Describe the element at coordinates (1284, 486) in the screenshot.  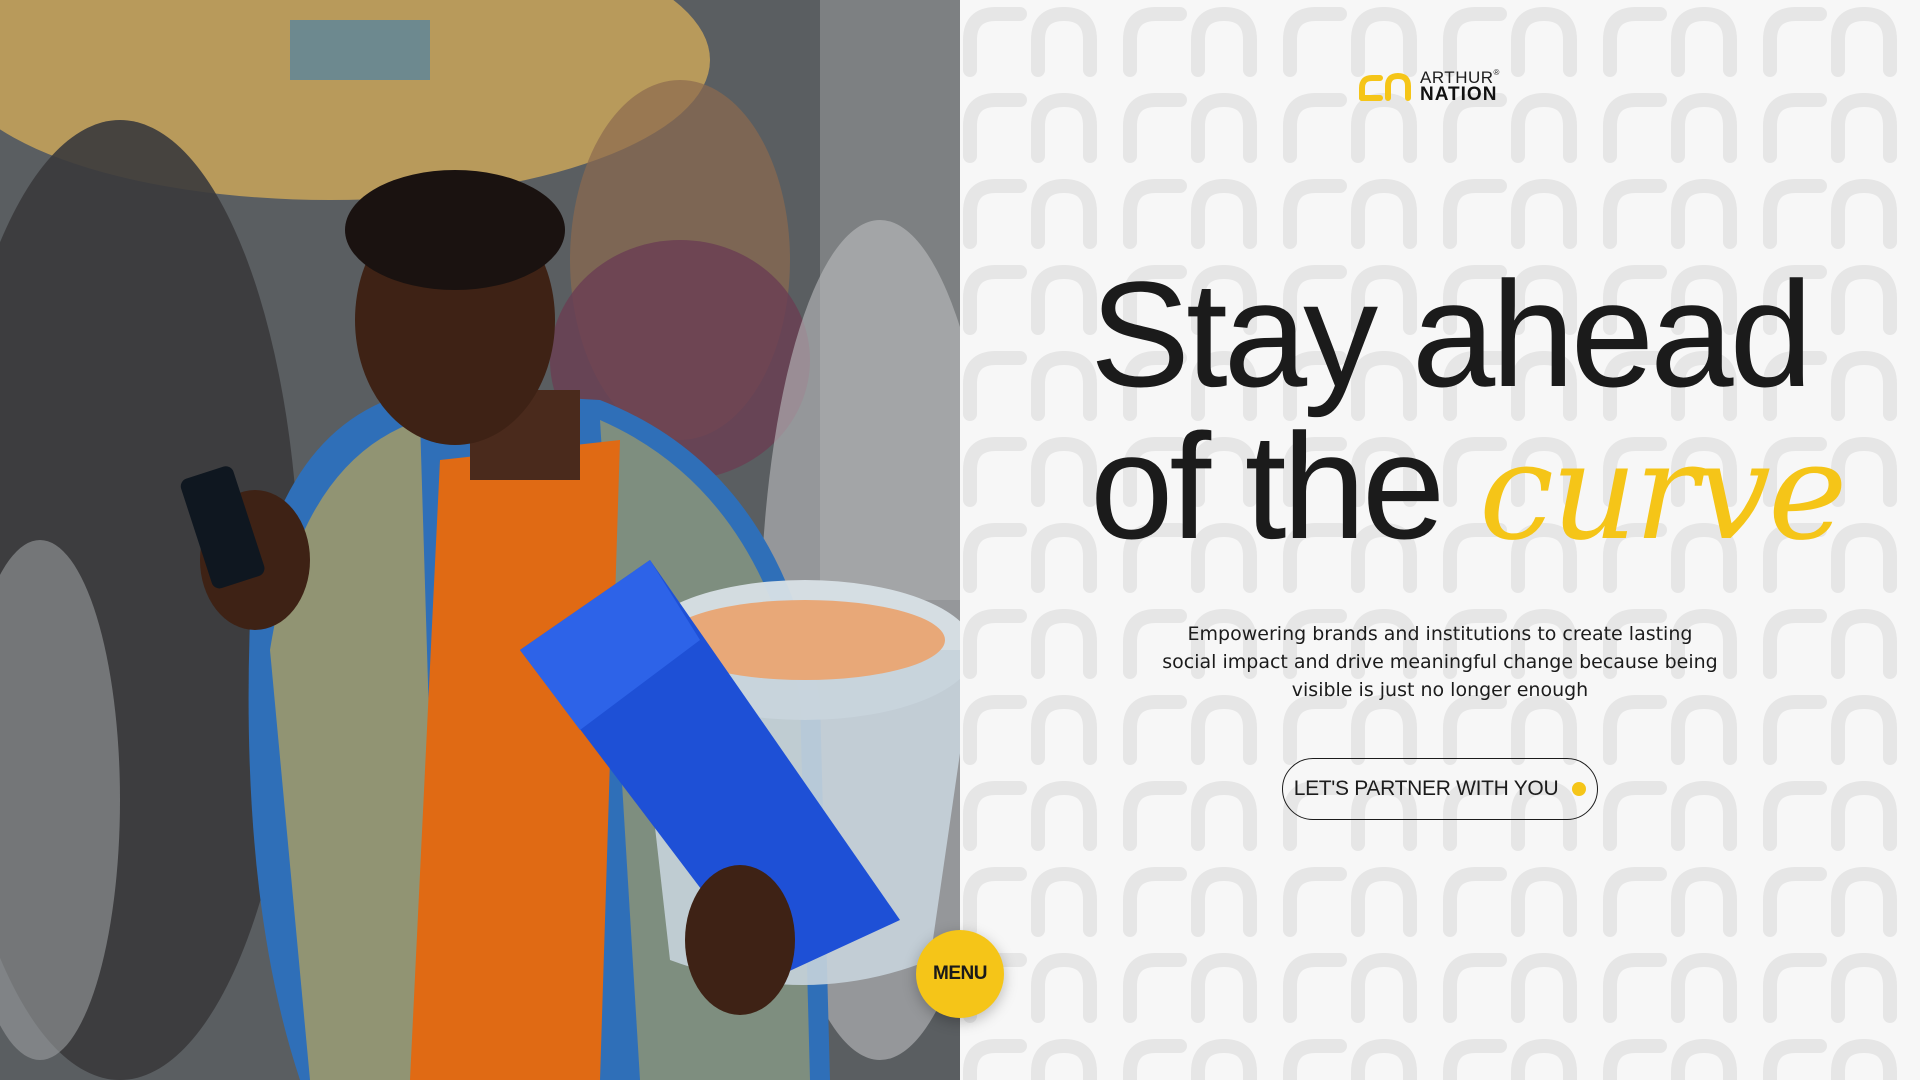
I see `headline-line-2: of the` at that location.